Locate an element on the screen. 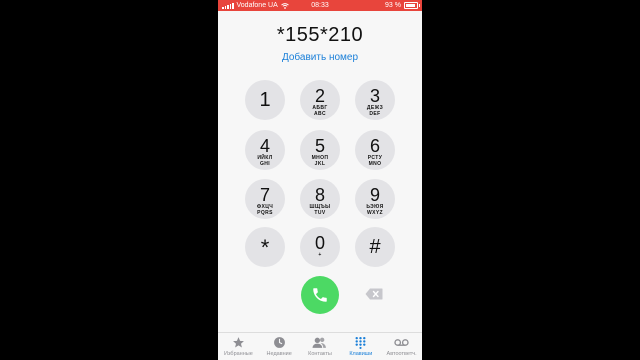 This screenshot has height=360, width=640. key-digit: # is located at coordinates (375, 247).